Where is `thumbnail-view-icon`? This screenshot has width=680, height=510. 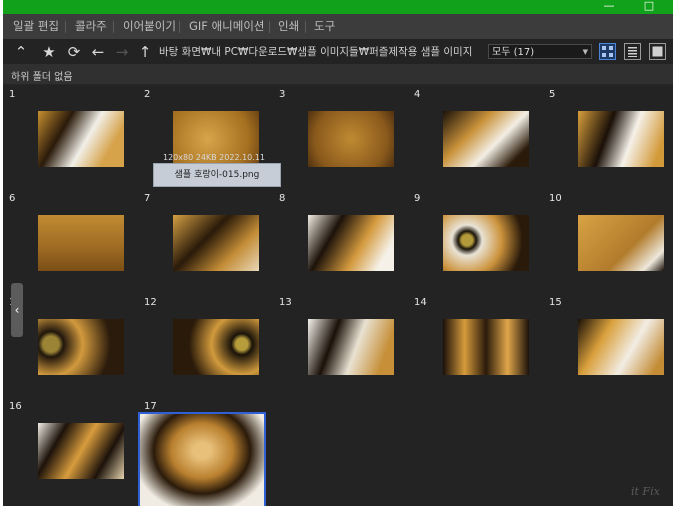 thumbnail-view-icon is located at coordinates (607, 51).